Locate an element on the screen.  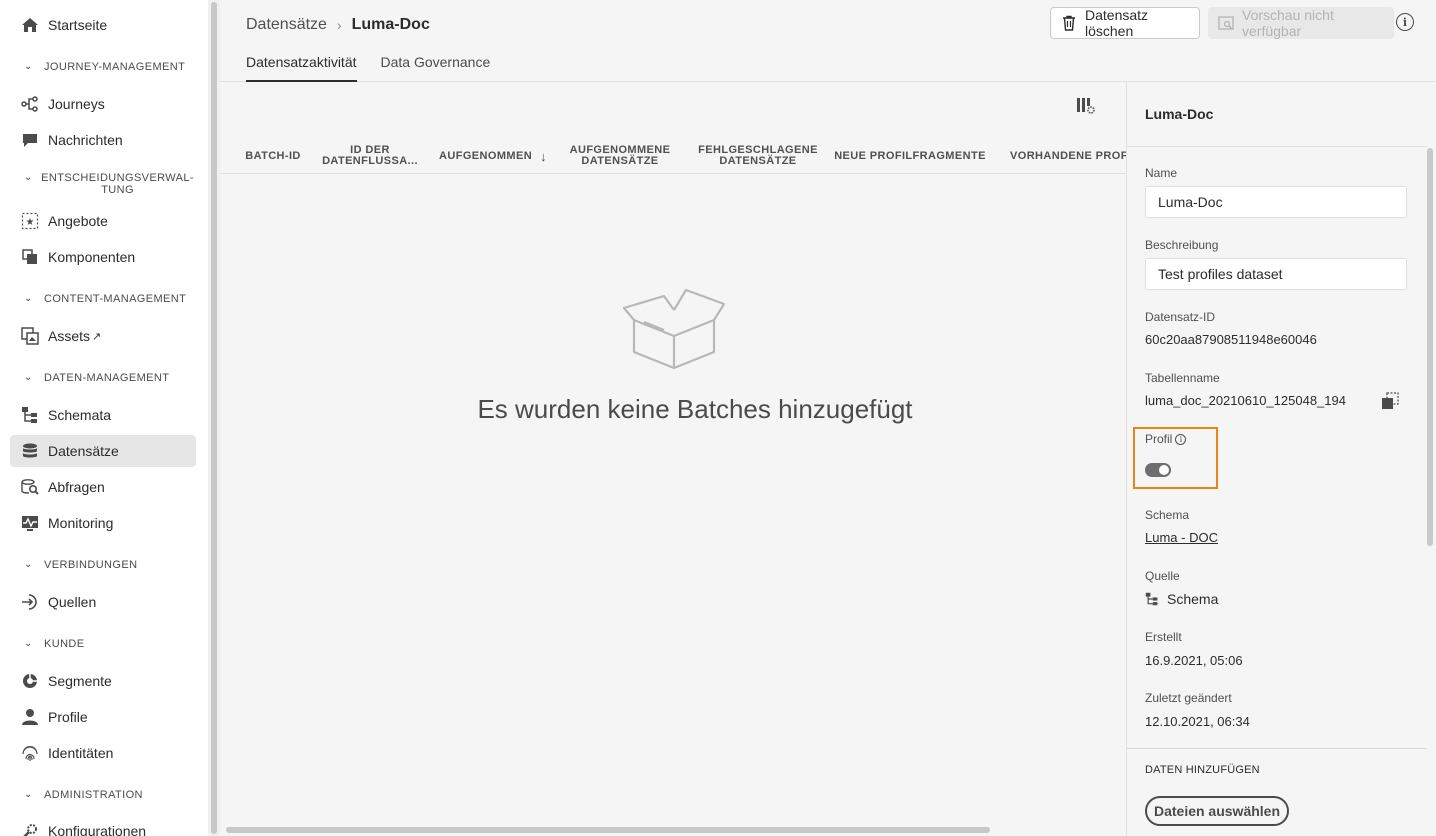
panel-scrollbar is located at coordinates (1430, 492).